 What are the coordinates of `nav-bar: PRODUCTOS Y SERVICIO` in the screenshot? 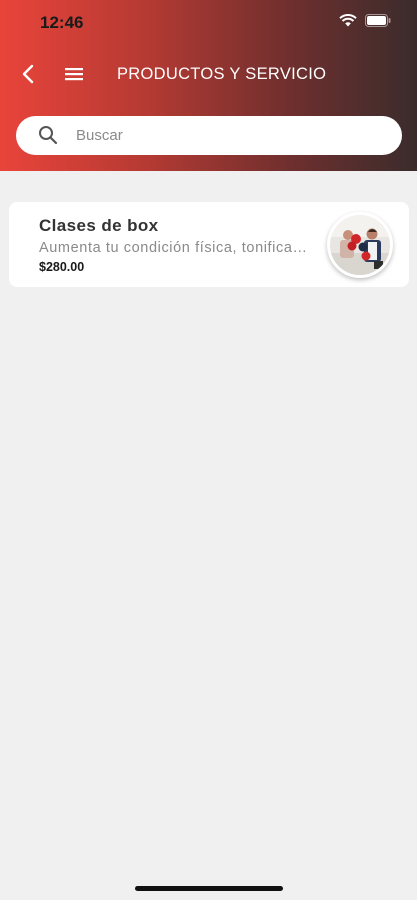 It's located at (208, 74).